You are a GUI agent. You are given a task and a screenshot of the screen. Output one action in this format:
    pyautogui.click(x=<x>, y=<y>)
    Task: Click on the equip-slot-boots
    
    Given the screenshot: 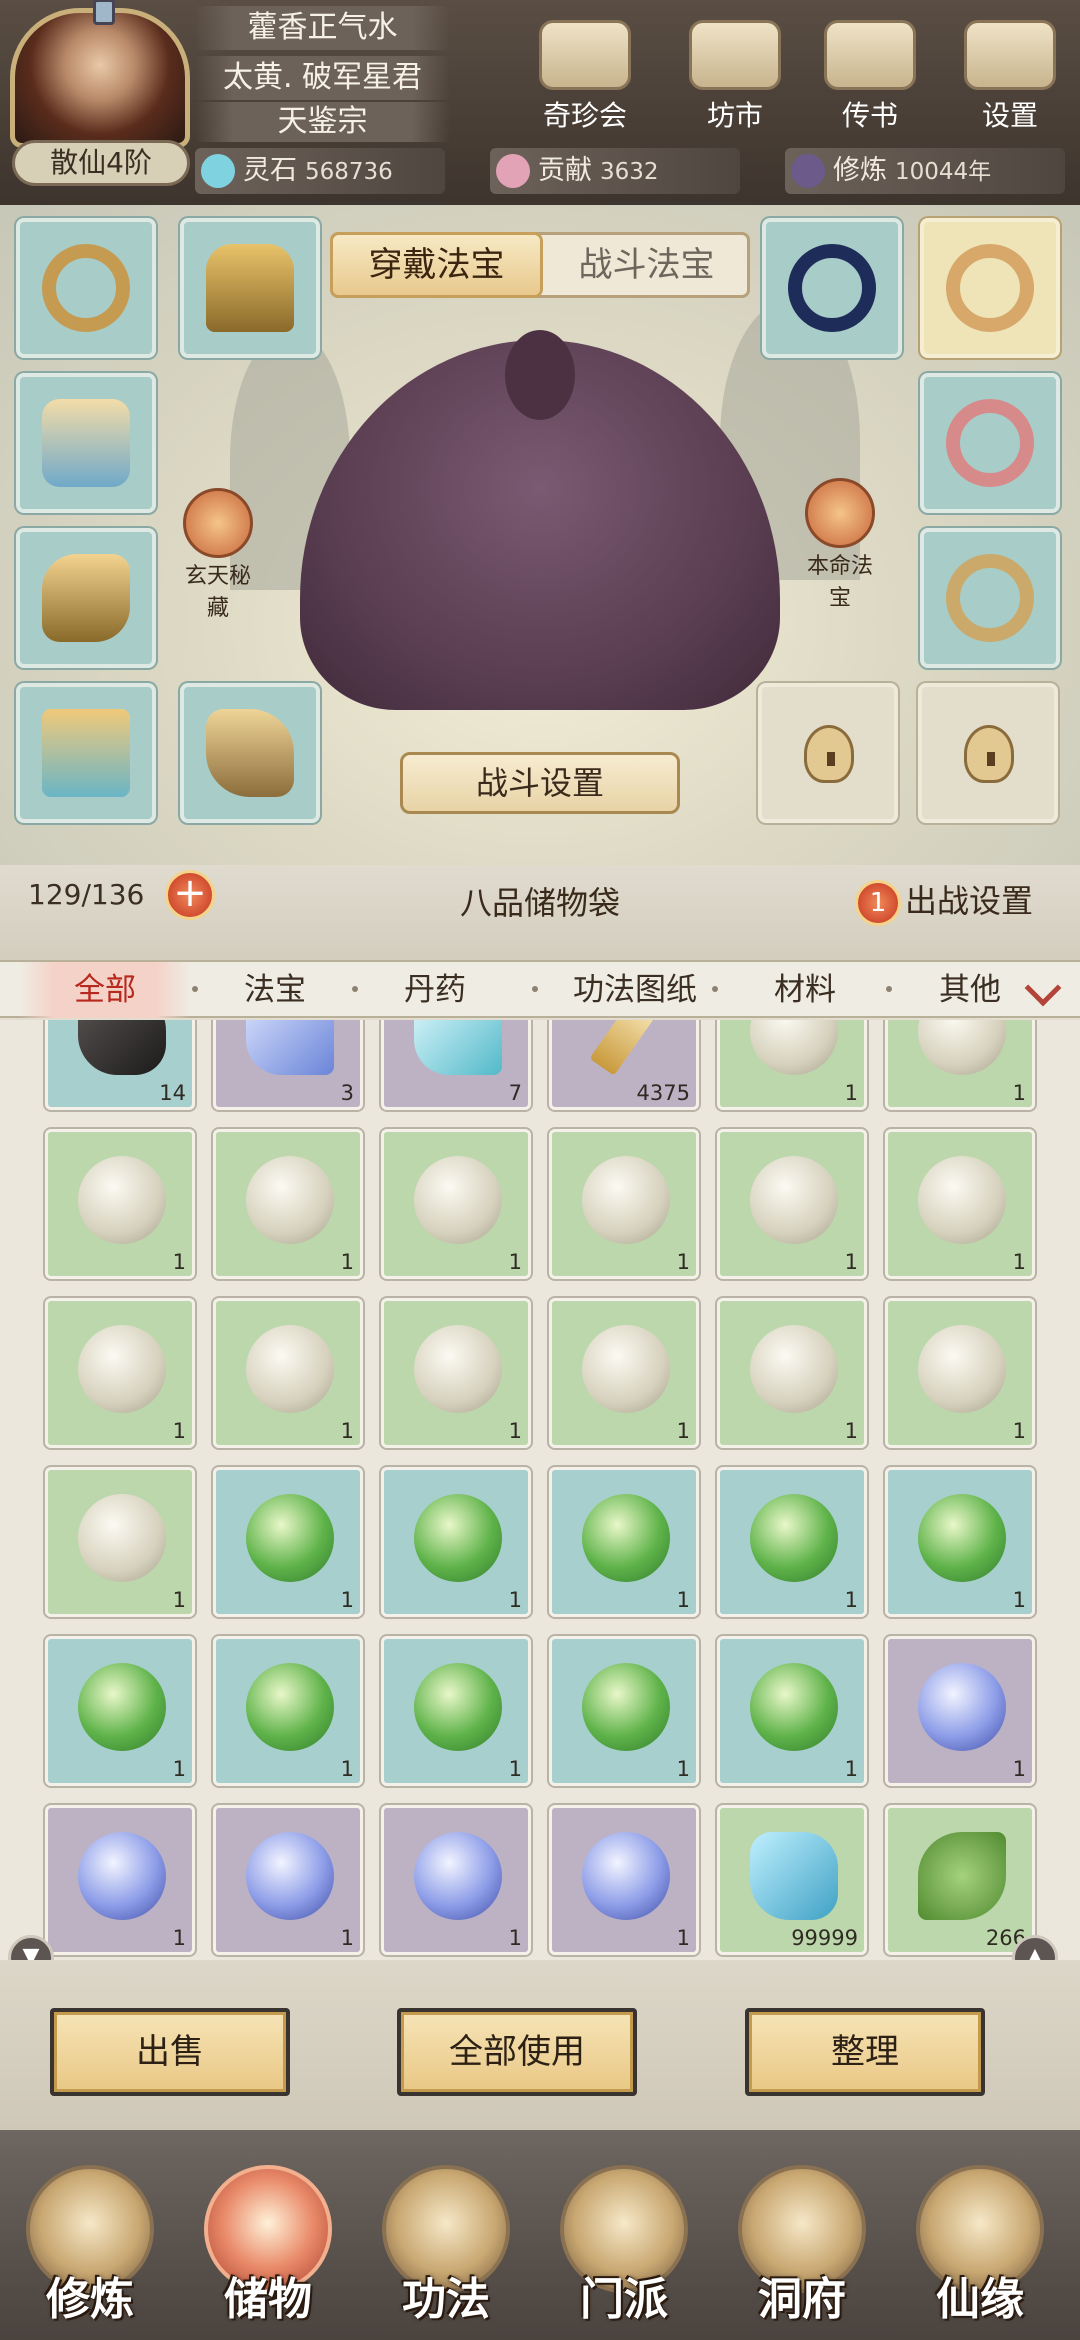 What is the action you would take?
    pyautogui.click(x=250, y=753)
    